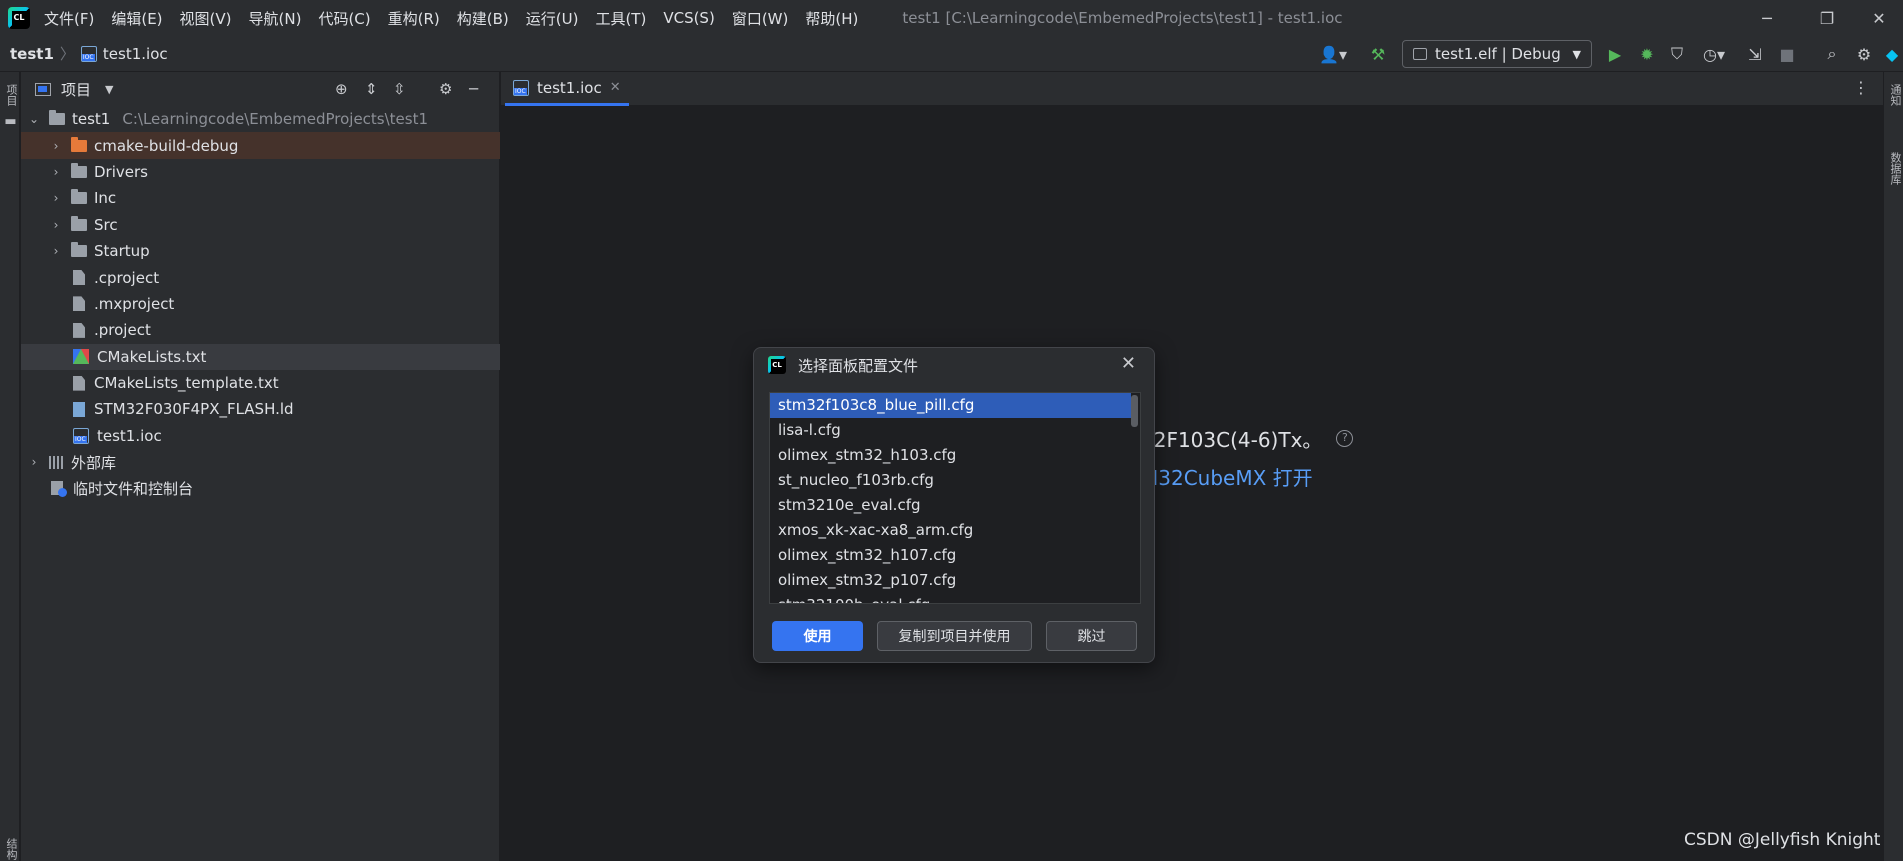 The width and height of the screenshot is (1903, 861). I want to click on tool-window-structure-label: 结构, so click(11, 849).